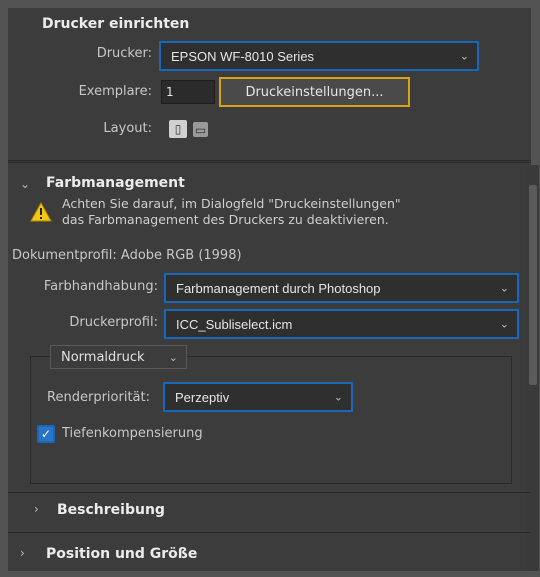  What do you see at coordinates (46, 434) in the screenshot?
I see `black-point-compensation-checkbox: ✓` at bounding box center [46, 434].